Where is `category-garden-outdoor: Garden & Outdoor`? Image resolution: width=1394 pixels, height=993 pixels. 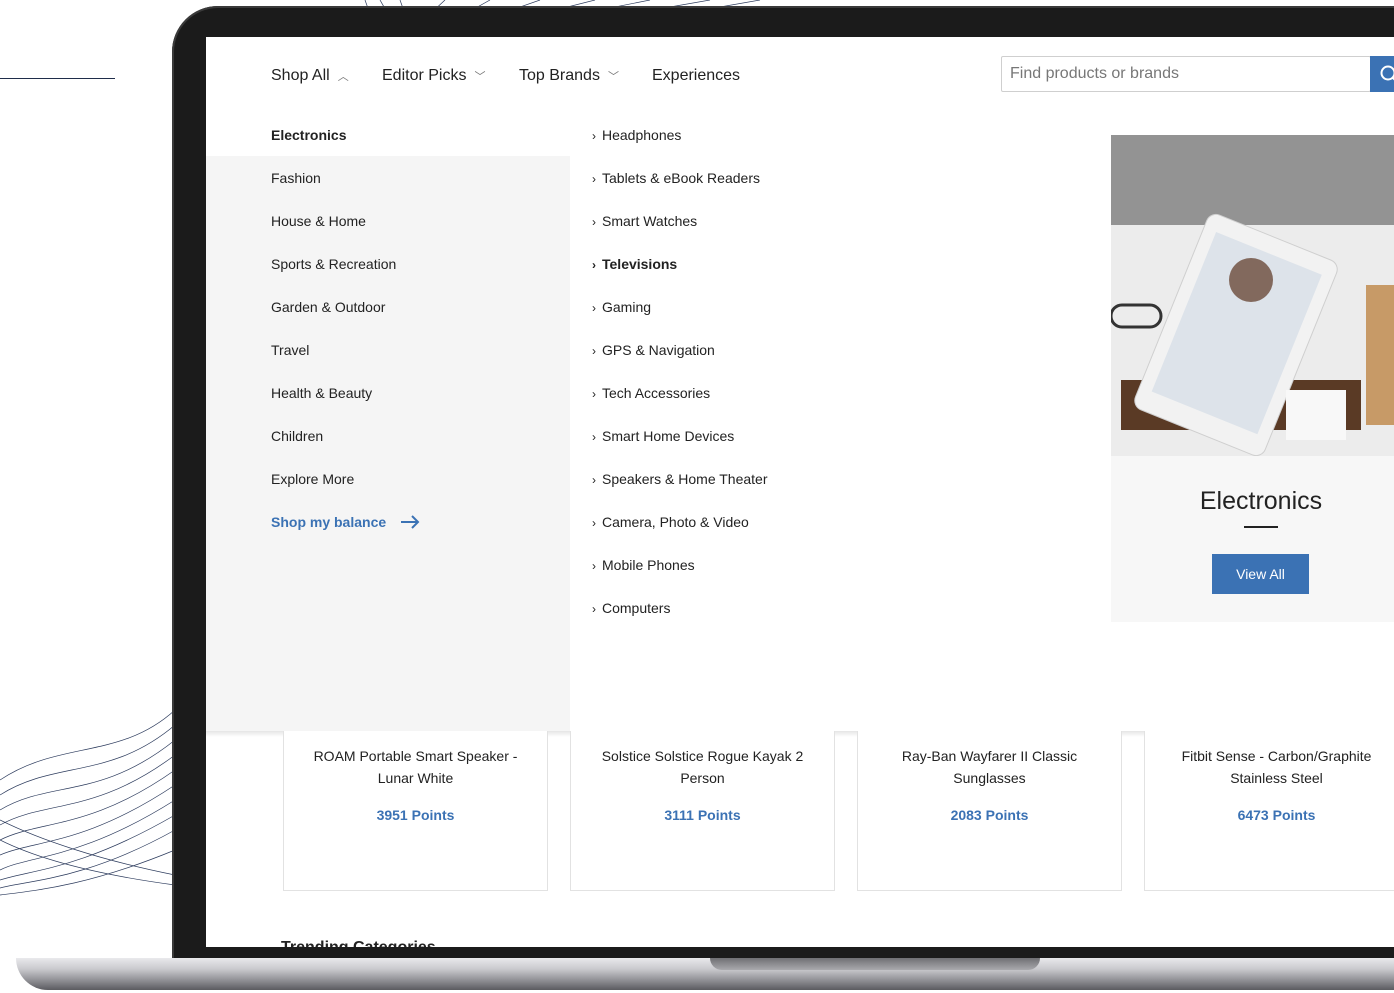 category-garden-outdoor: Garden & Outdoor is located at coordinates (328, 307).